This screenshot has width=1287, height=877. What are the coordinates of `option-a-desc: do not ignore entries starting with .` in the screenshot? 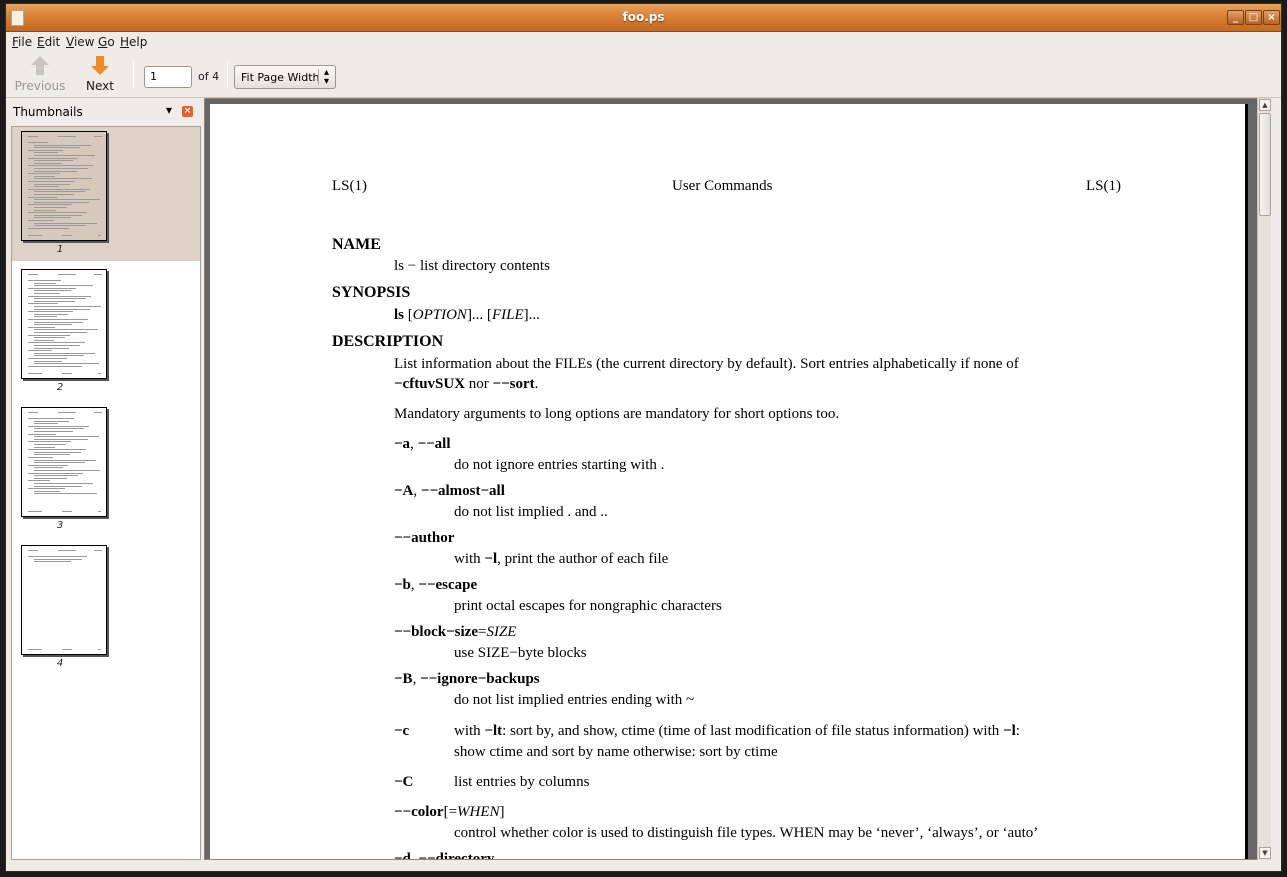 It's located at (559, 465).